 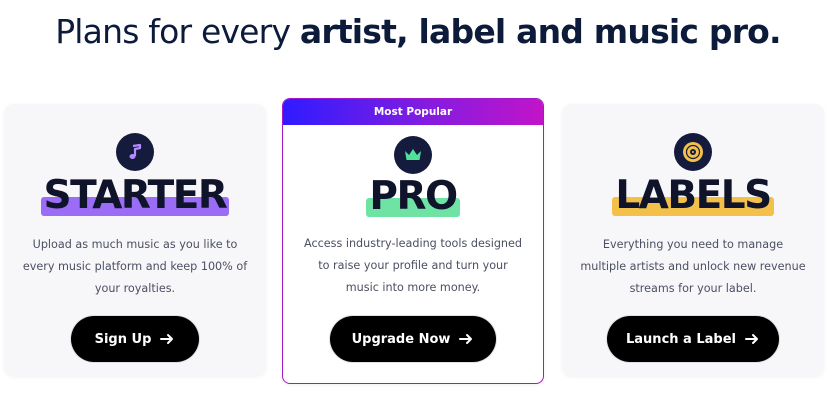 I want to click on launch-label-button: Launch a Label, so click(x=693, y=339).